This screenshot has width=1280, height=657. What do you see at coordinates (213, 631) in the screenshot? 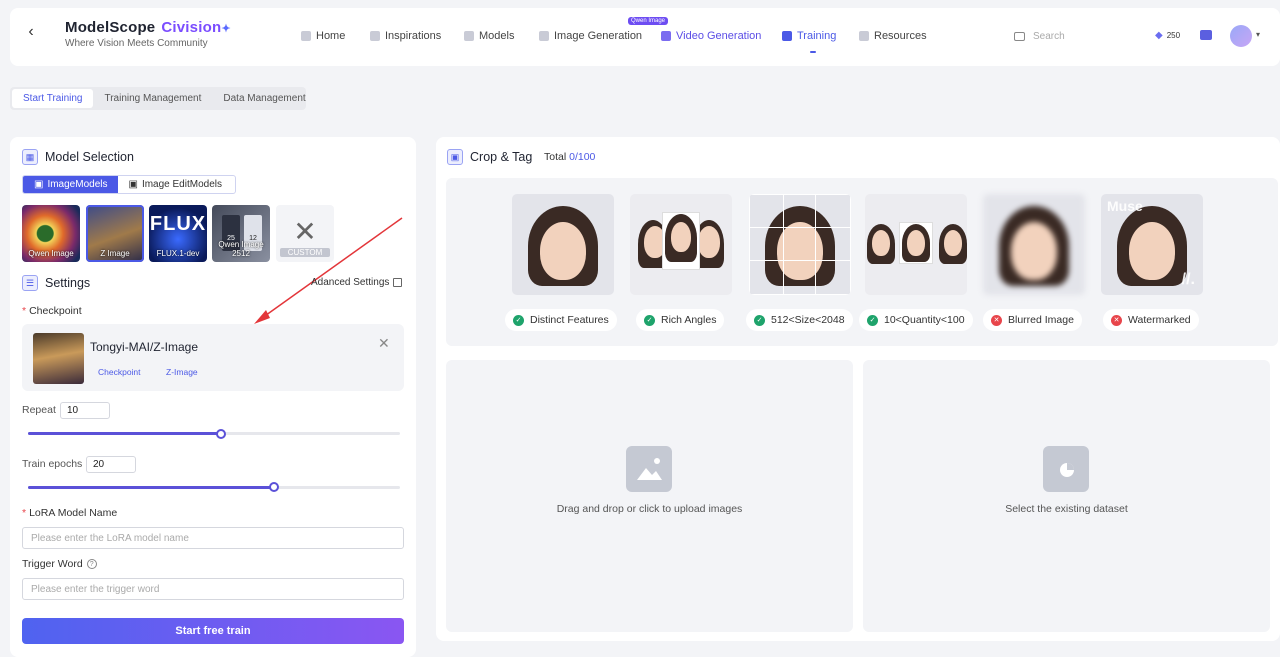
I see `start-train-button: Start free train` at bounding box center [213, 631].